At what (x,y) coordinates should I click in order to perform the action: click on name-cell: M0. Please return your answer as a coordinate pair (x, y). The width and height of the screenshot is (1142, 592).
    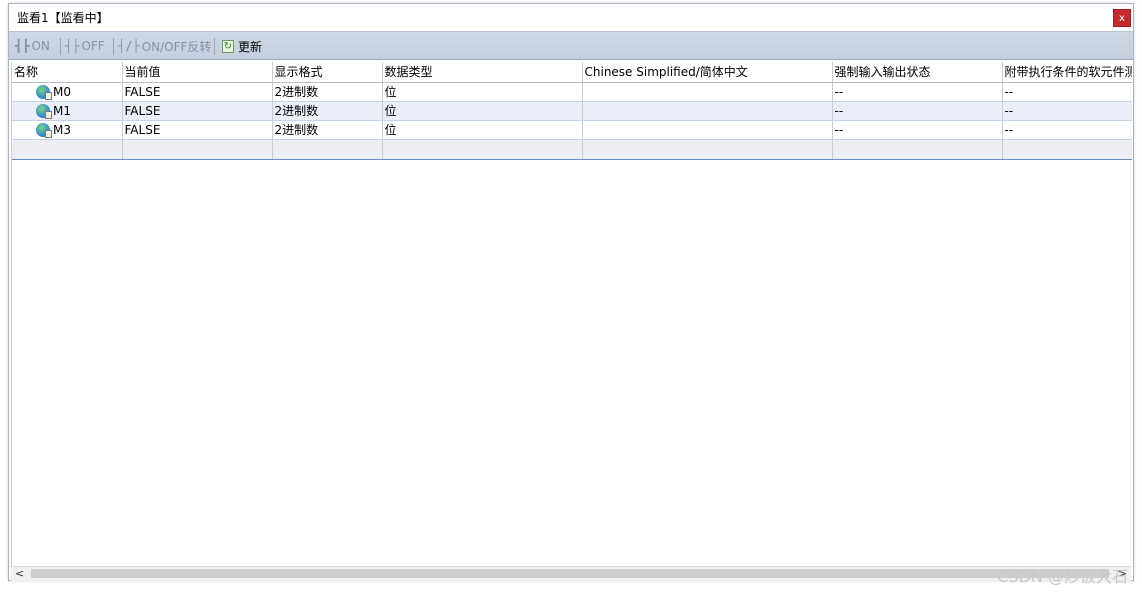
    Looking at the image, I should click on (67, 92).